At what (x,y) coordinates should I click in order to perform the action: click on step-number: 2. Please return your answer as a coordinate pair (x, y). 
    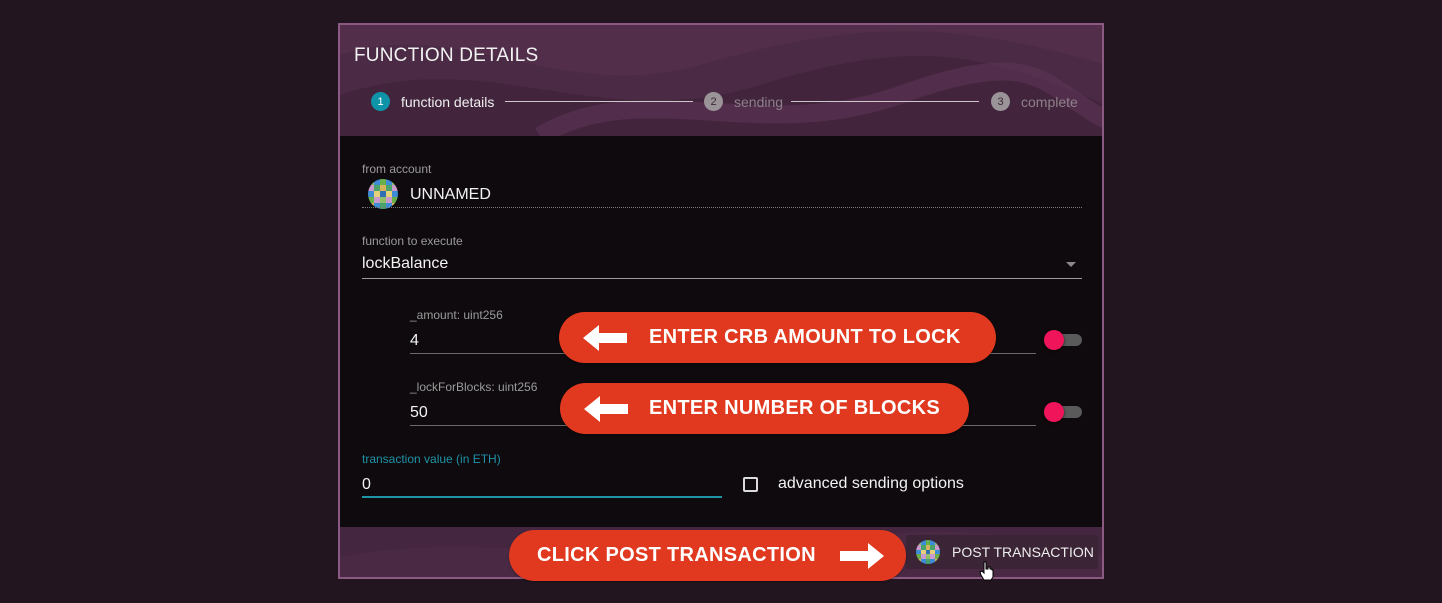
    Looking at the image, I should click on (713, 101).